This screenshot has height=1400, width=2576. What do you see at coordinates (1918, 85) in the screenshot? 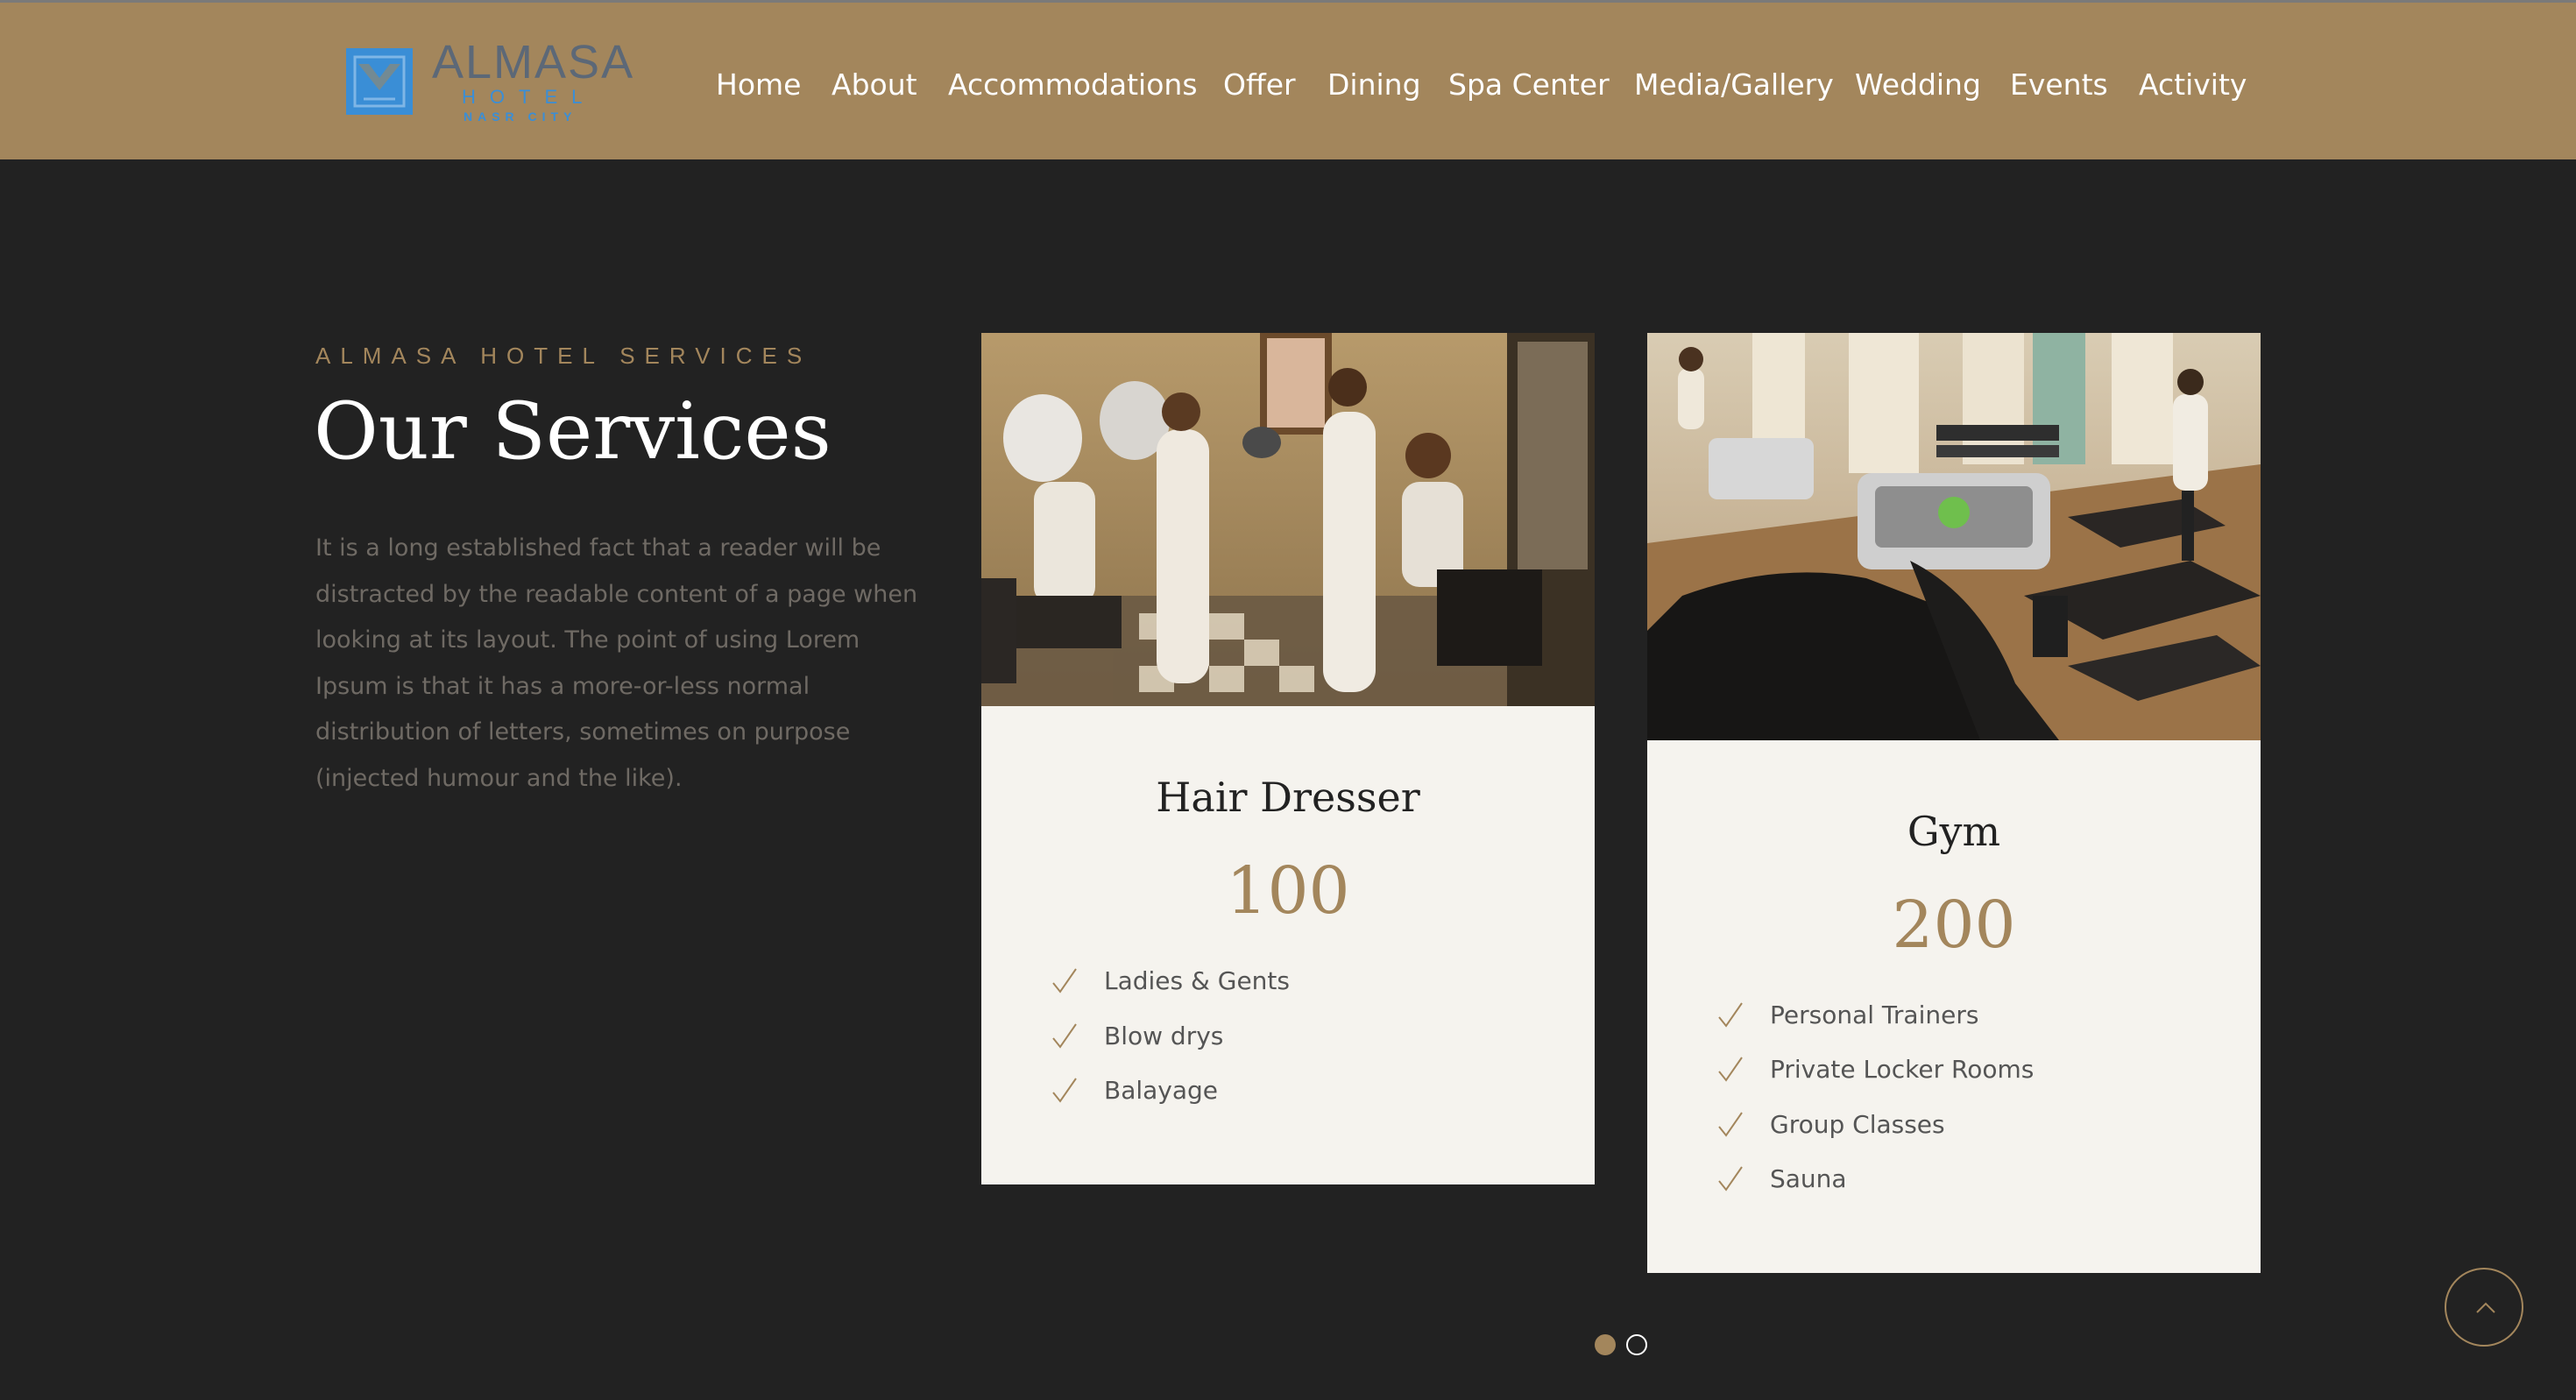
I see `nav-item-wedding: Wedding` at bounding box center [1918, 85].